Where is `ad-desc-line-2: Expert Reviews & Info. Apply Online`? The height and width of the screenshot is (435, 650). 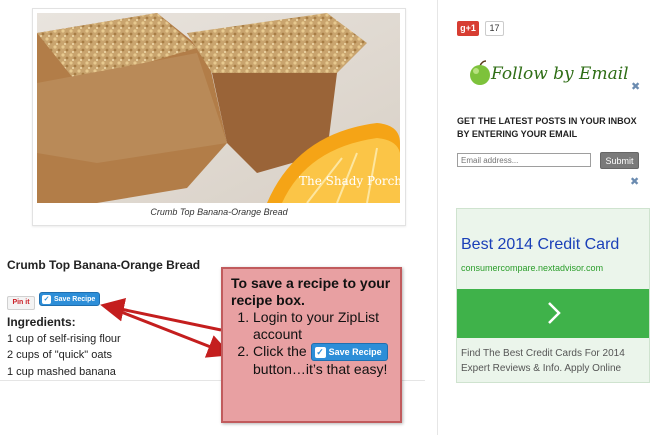
ad-desc-line-2: Expert Reviews & Info. Apply Online is located at coordinates (541, 368).